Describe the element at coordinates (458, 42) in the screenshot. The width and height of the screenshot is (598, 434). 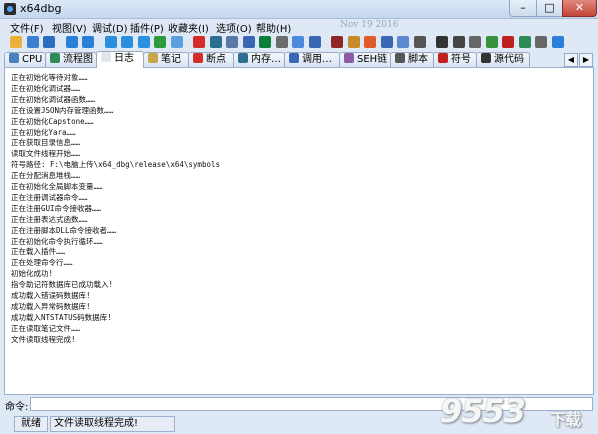
I see `text-size-icon` at that location.